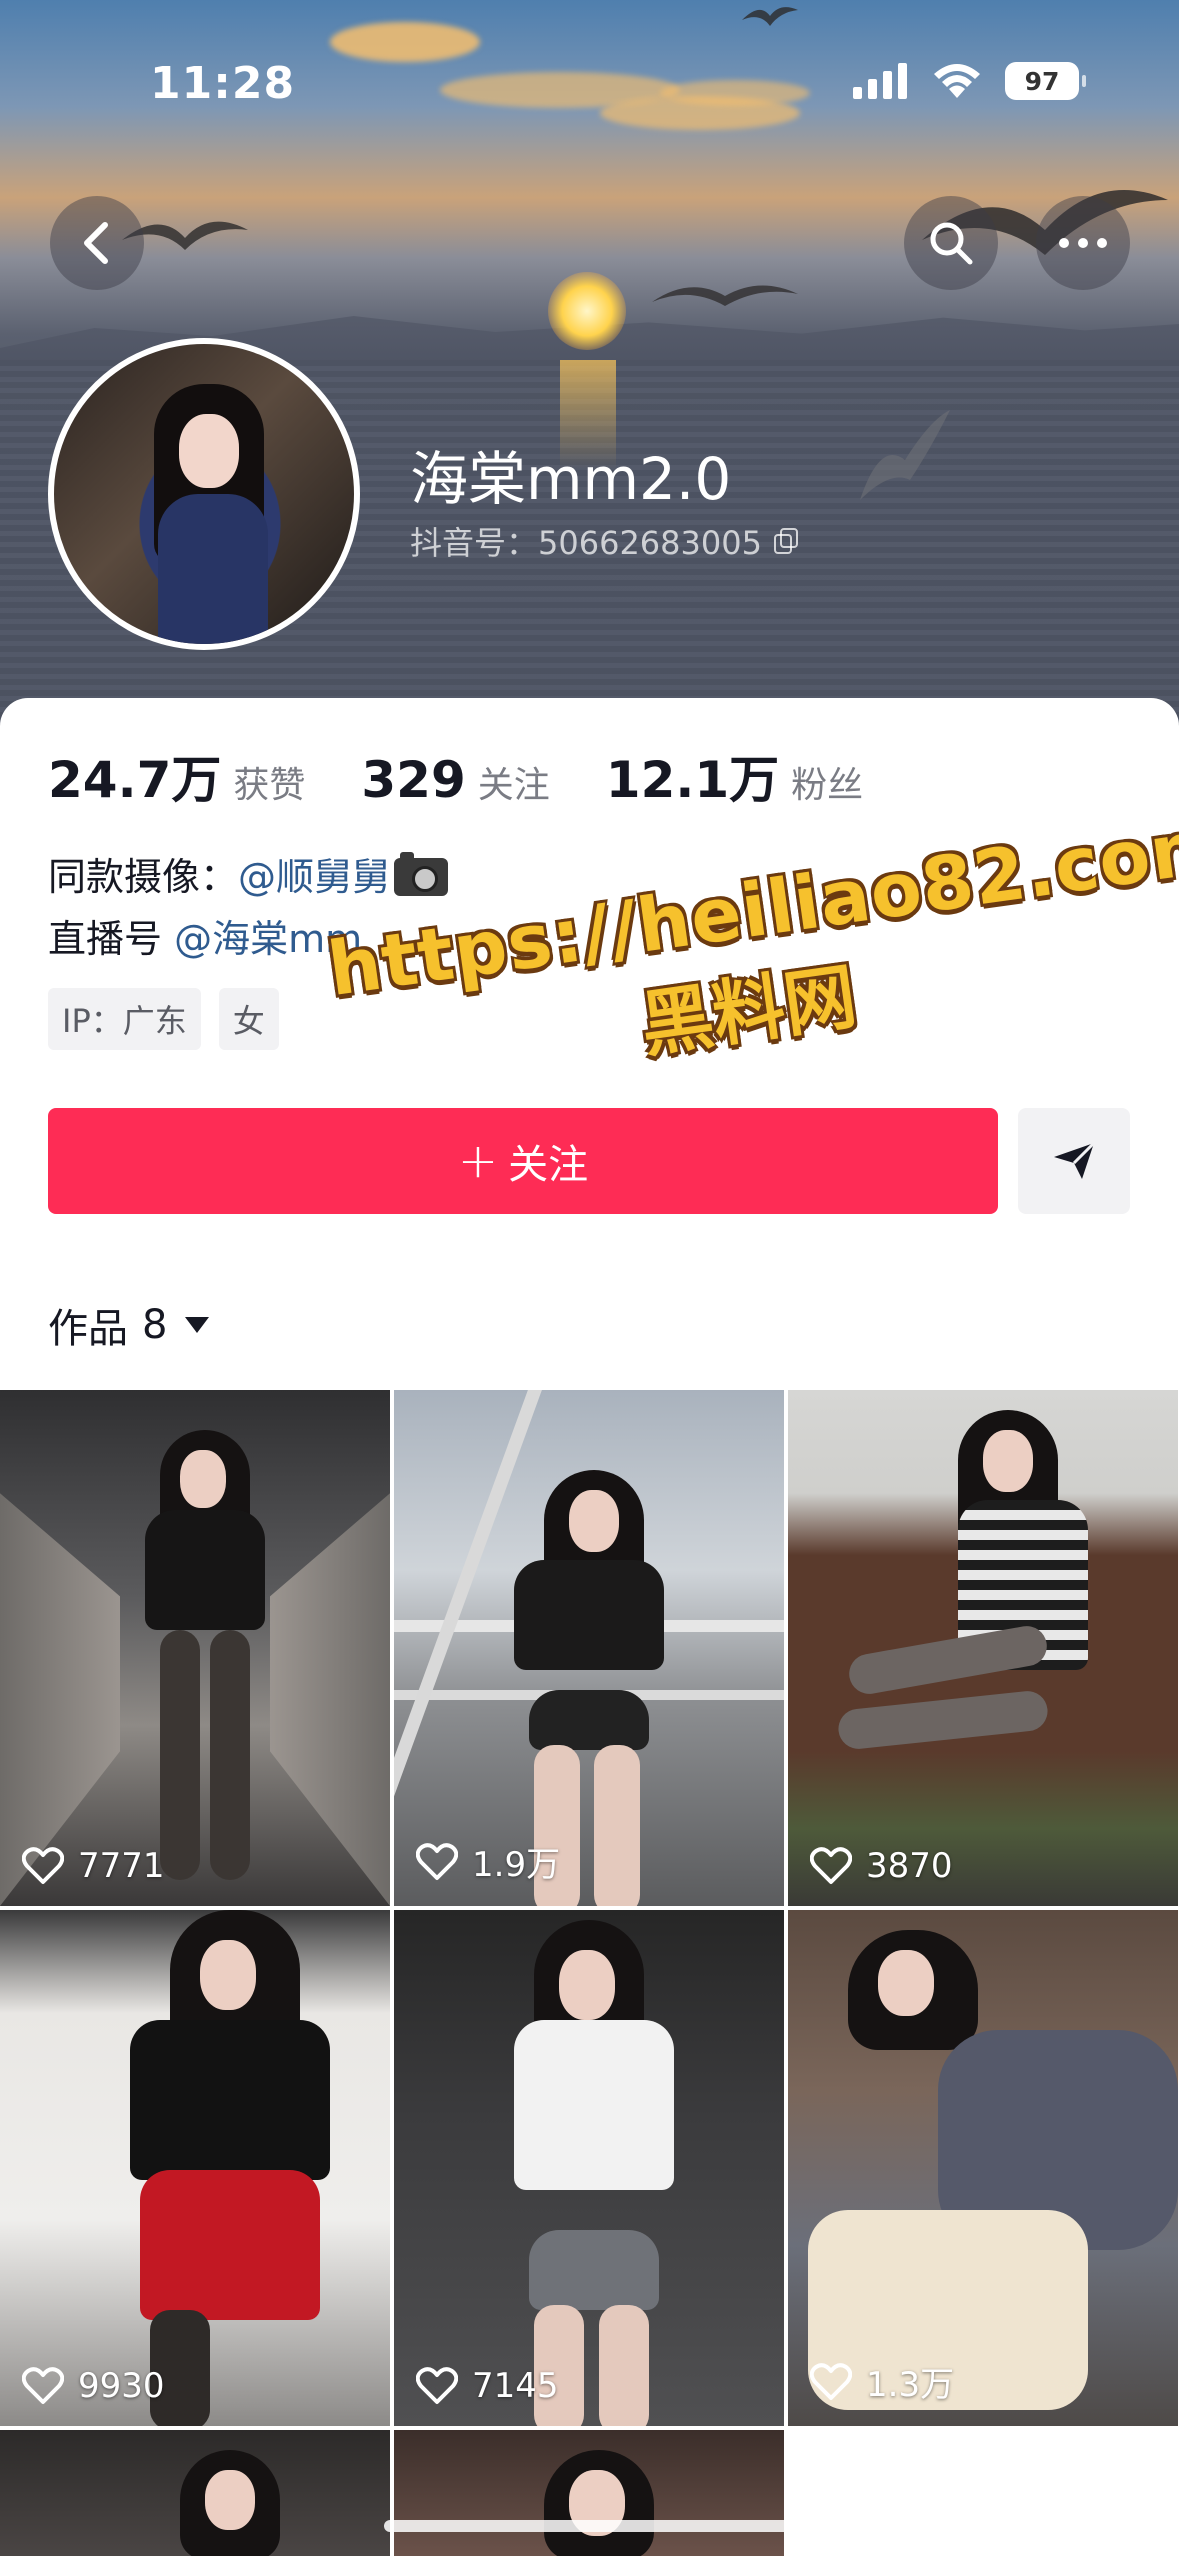  I want to click on more-icon, so click(1083, 243).